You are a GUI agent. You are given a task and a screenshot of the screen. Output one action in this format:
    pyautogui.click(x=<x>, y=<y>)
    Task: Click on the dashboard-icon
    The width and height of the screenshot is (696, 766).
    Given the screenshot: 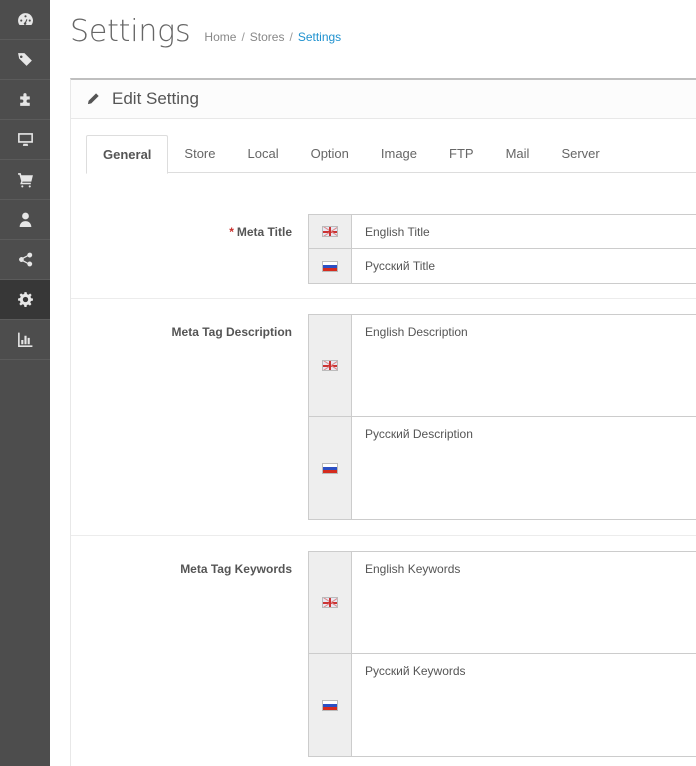 What is the action you would take?
    pyautogui.click(x=25, y=19)
    